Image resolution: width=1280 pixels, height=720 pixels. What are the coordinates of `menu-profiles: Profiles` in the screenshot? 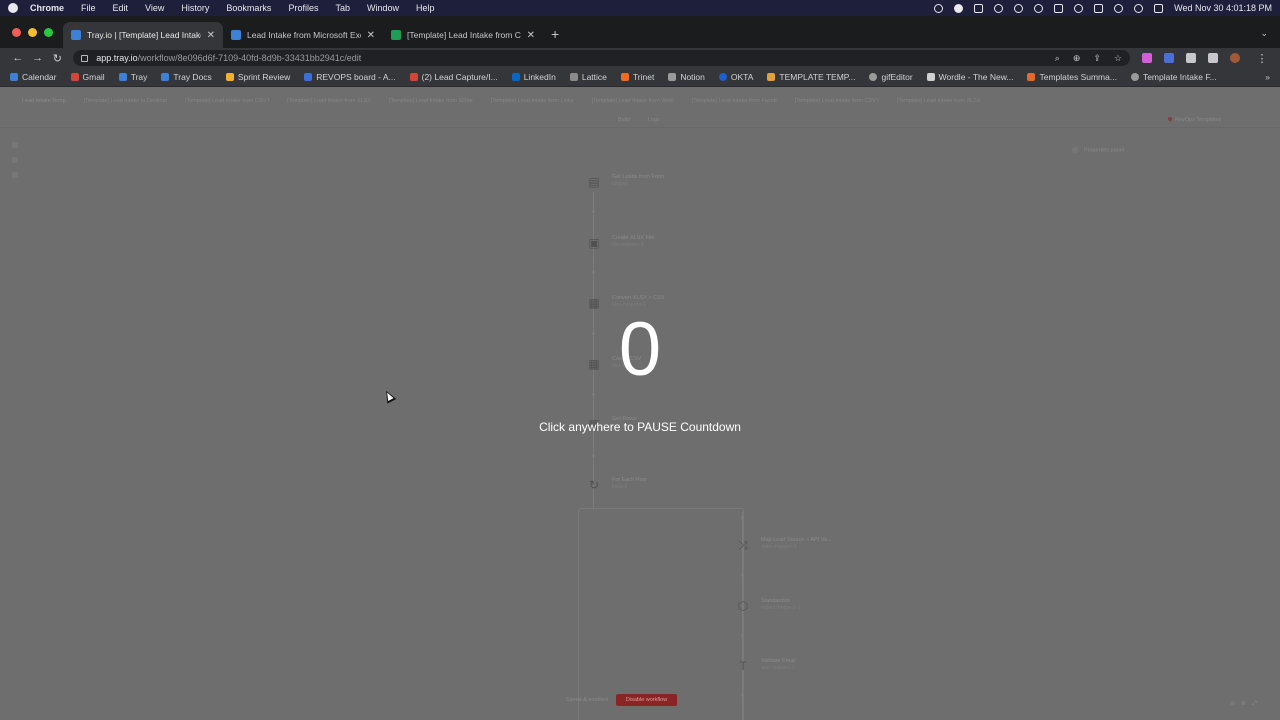 It's located at (303, 8).